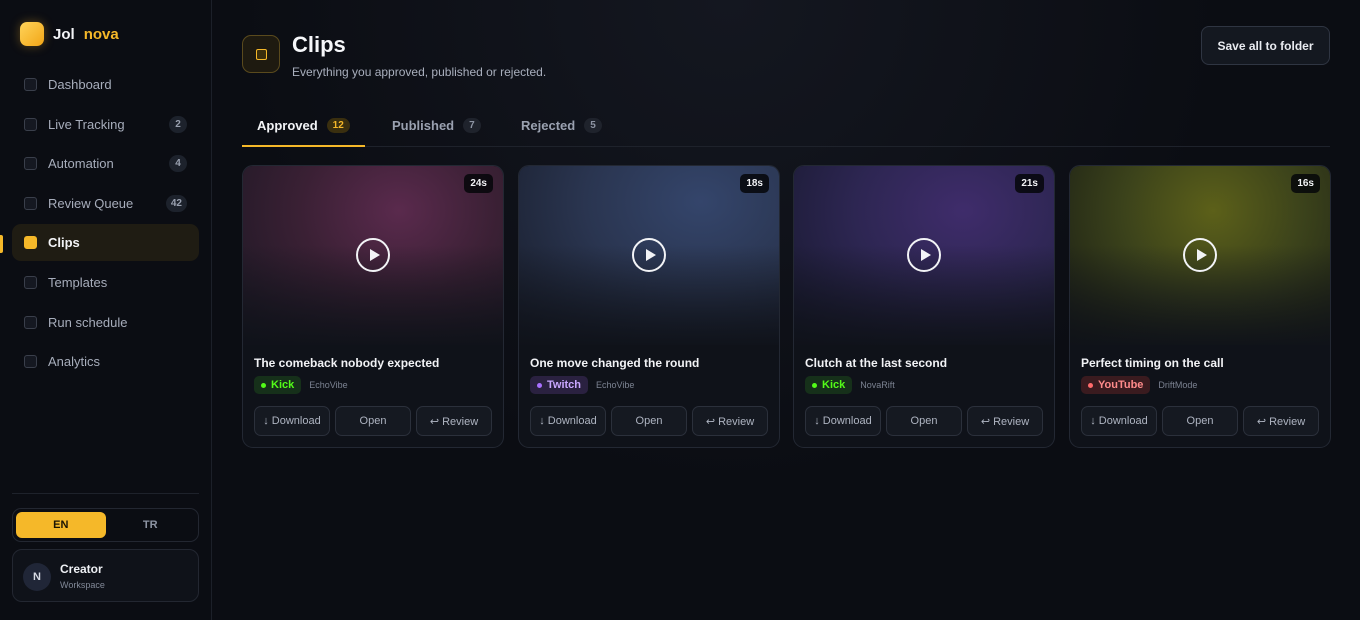  What do you see at coordinates (319, 44) in the screenshot?
I see `page-title: Clips` at bounding box center [319, 44].